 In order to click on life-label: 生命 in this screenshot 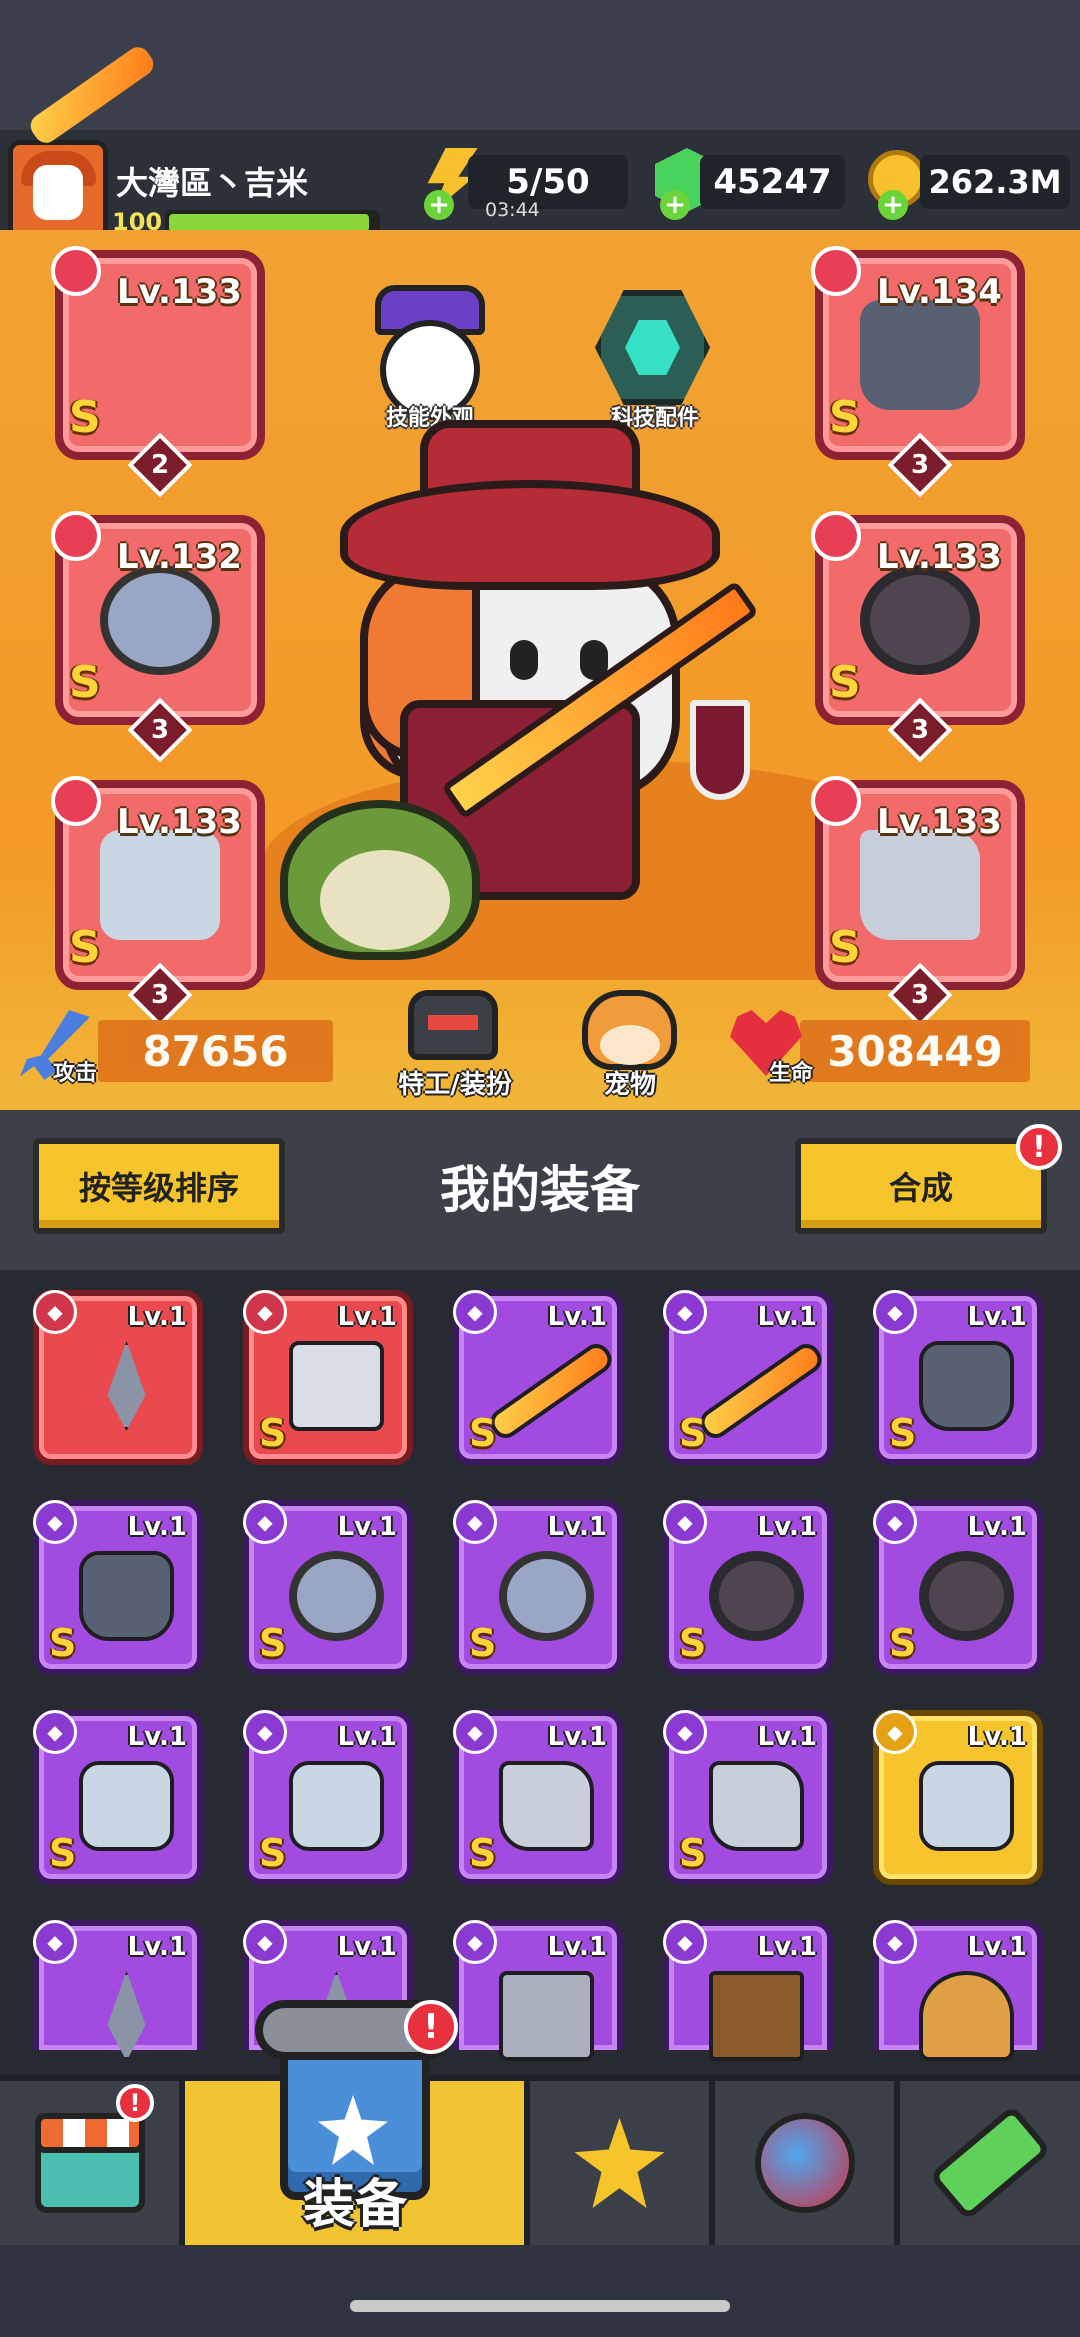, I will do `click(790, 1073)`.